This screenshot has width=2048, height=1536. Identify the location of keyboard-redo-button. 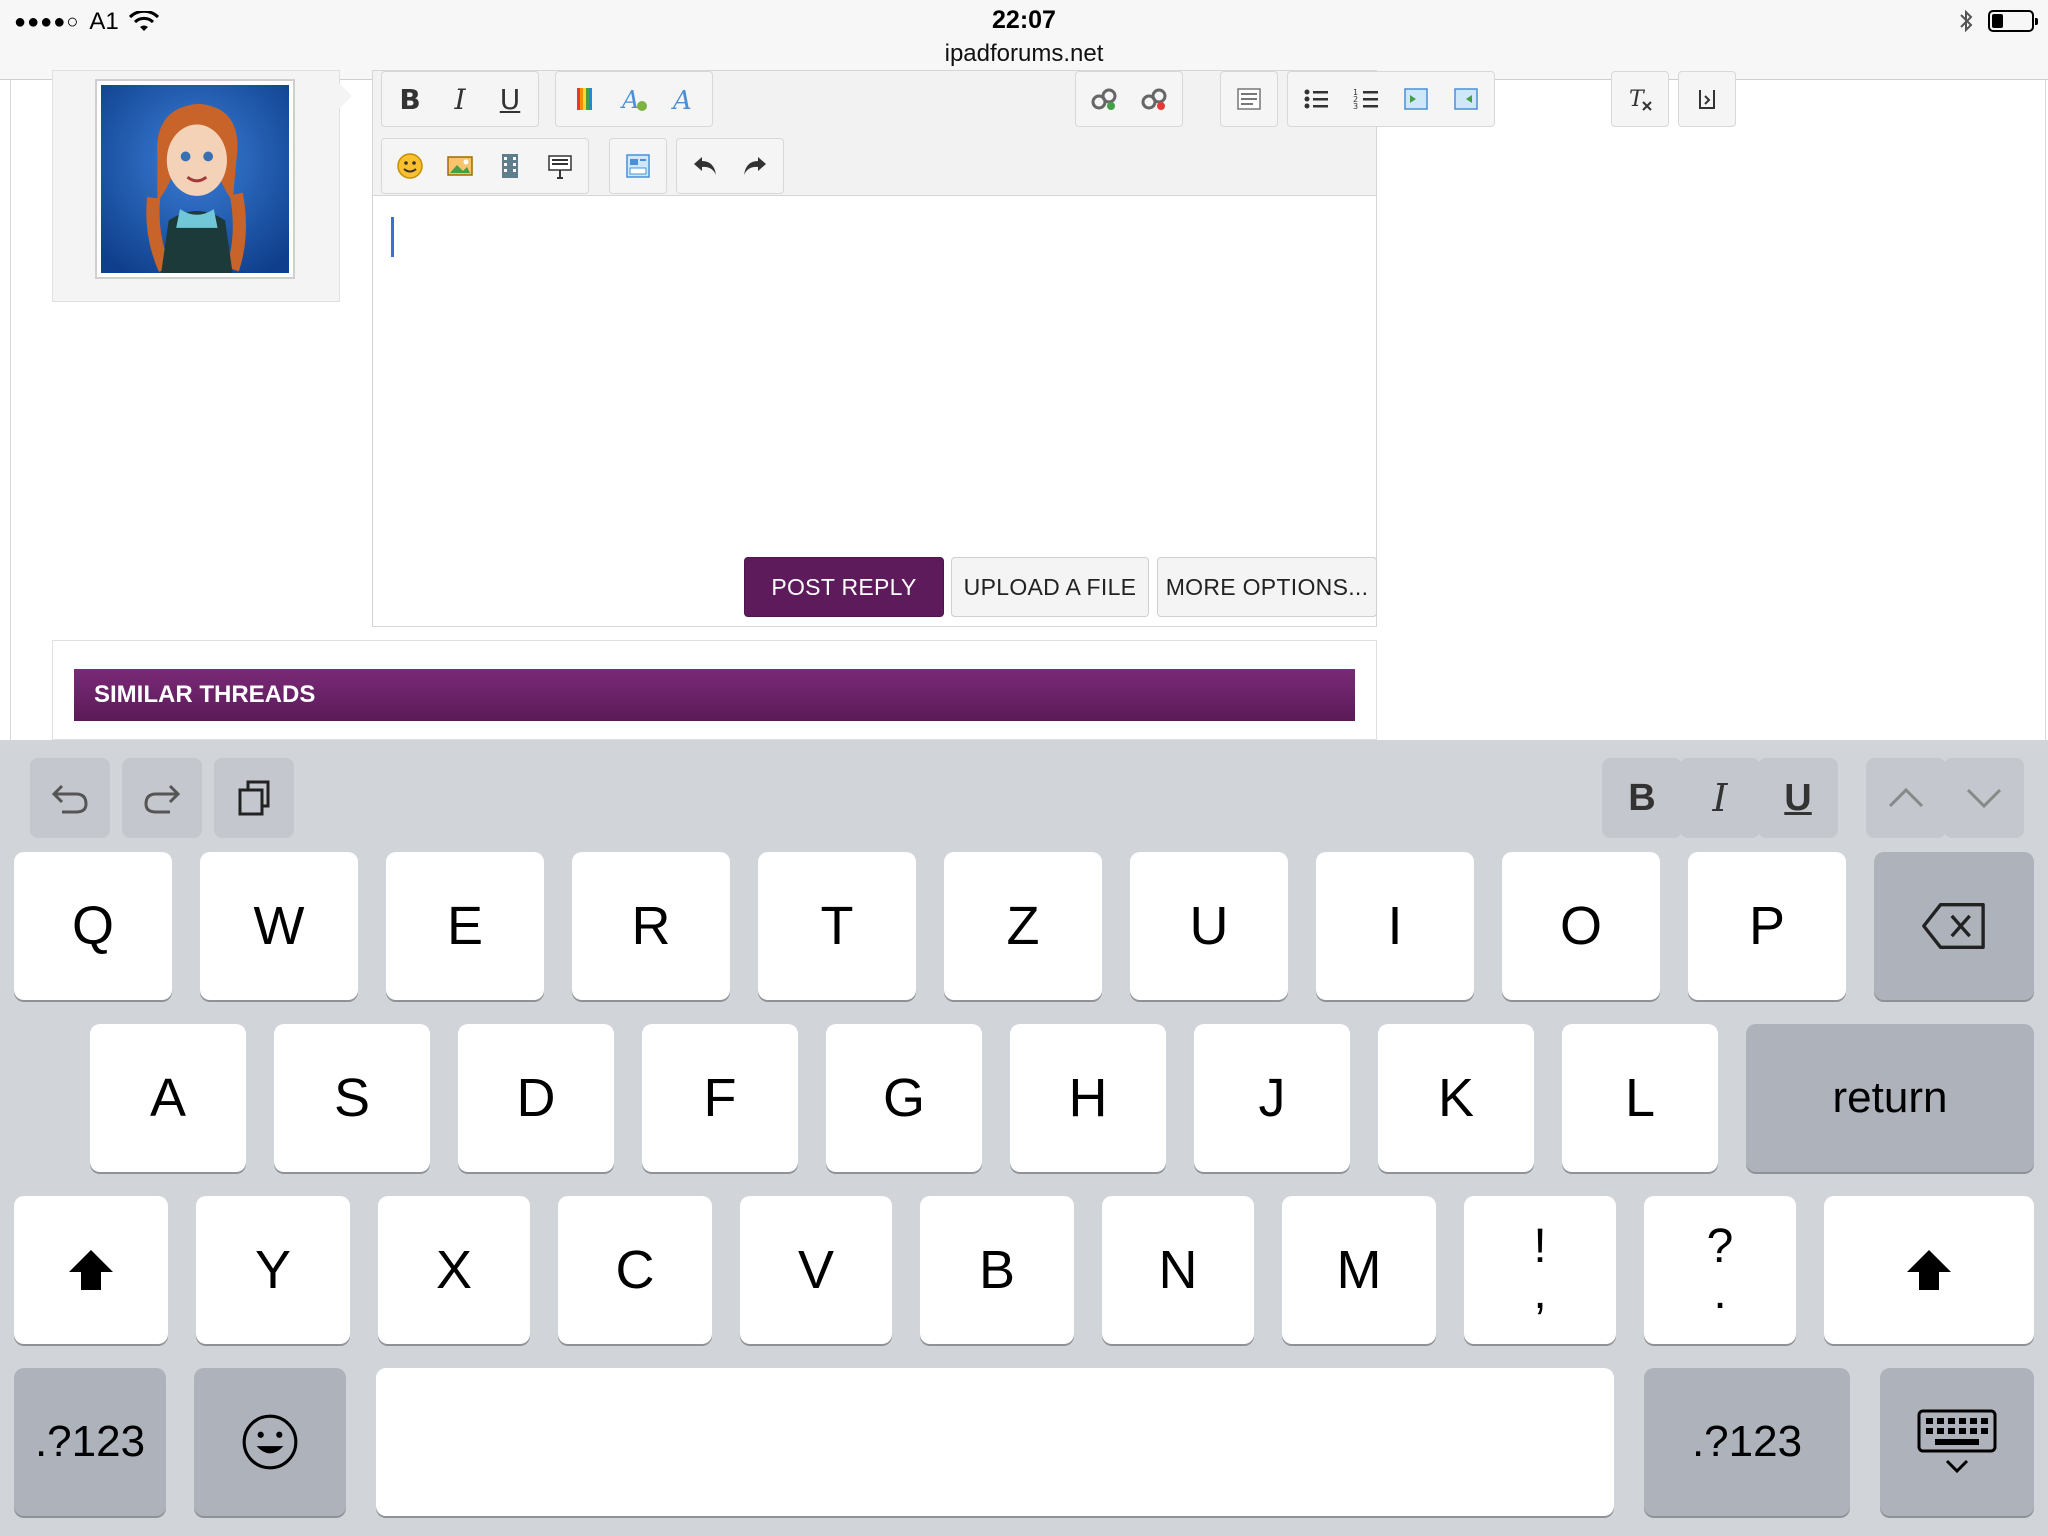
(162, 798).